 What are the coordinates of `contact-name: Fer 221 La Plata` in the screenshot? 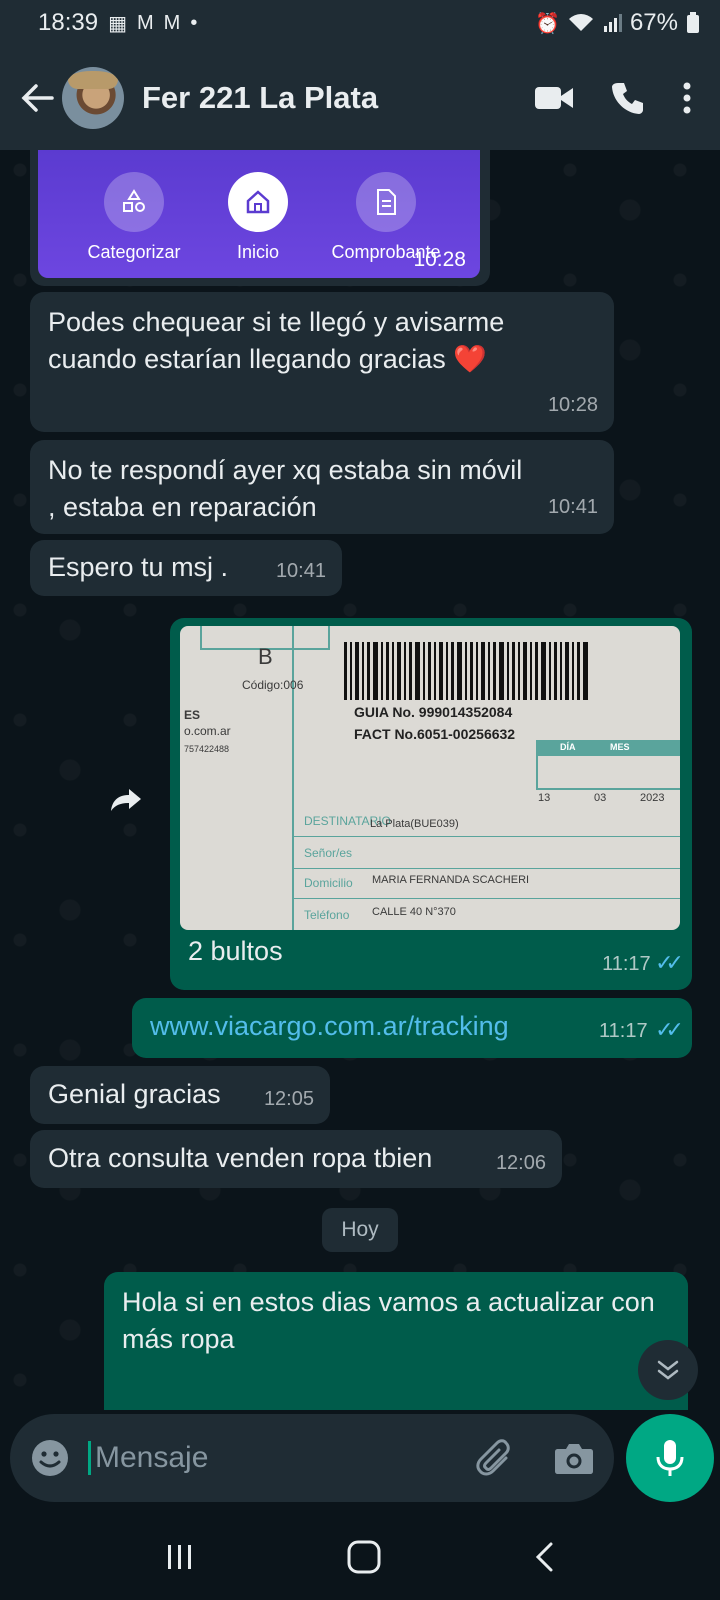 It's located at (260, 98).